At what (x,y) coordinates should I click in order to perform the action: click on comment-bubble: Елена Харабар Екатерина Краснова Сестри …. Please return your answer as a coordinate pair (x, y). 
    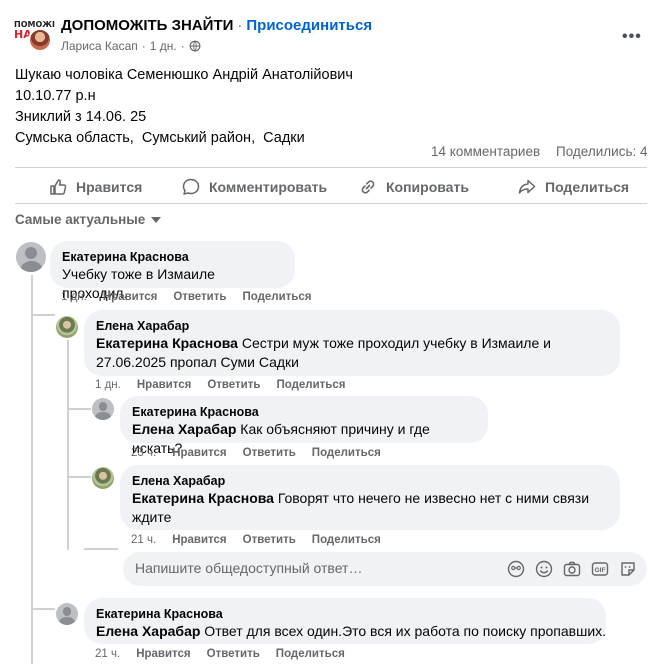
    Looking at the image, I should click on (352, 343).